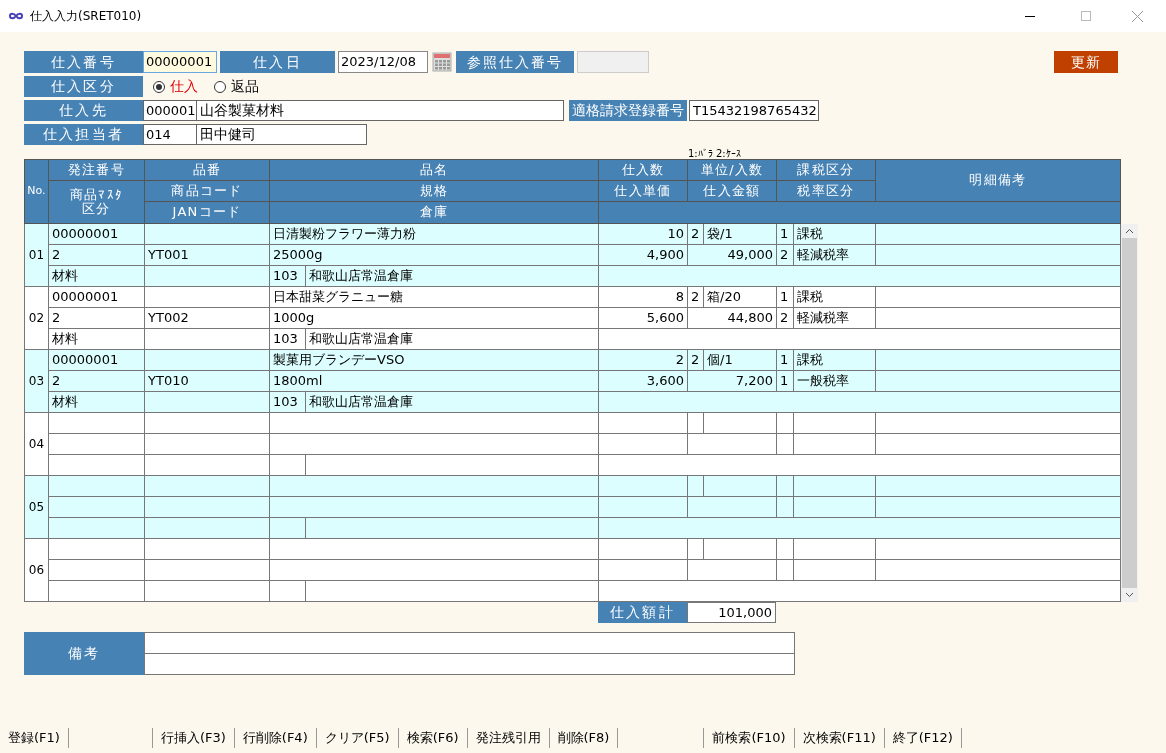 Image resolution: width=1166 pixels, height=753 pixels. What do you see at coordinates (383, 62) in the screenshot?
I see `date-field: 2023/12/08` at bounding box center [383, 62].